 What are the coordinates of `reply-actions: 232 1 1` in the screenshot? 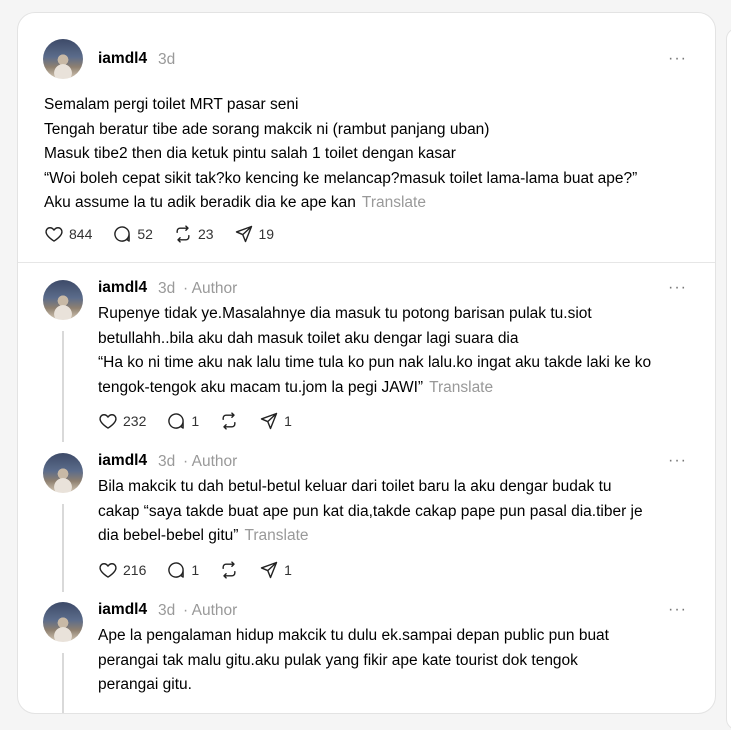 It's located at (205, 421).